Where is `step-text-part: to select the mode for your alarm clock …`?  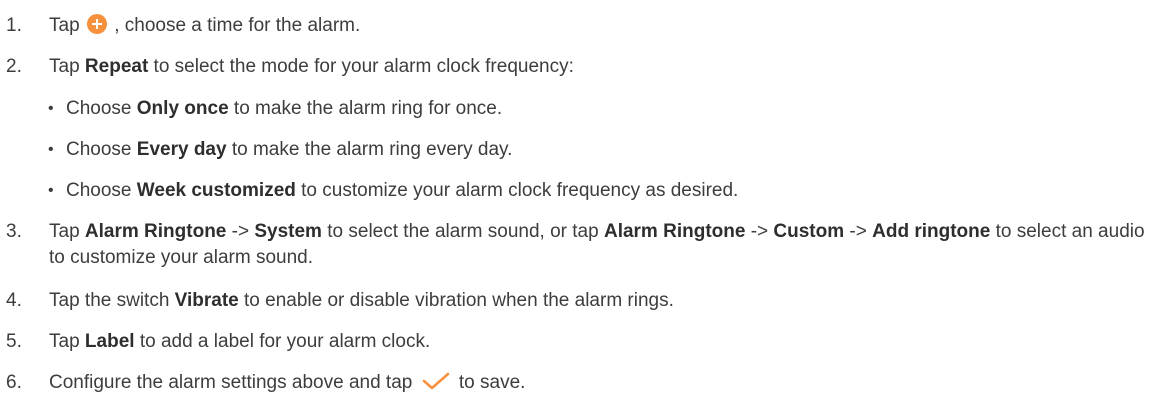 step-text-part: to select the mode for your alarm clock … is located at coordinates (361, 66).